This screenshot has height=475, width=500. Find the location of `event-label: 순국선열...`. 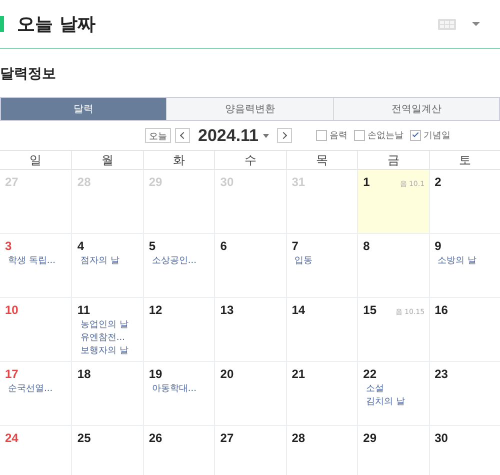

event-label: 순국선열... is located at coordinates (36, 389).